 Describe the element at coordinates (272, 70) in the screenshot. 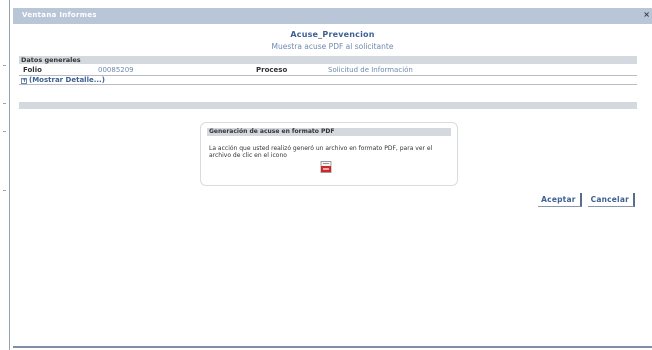

I see `process-label: Proceso` at that location.